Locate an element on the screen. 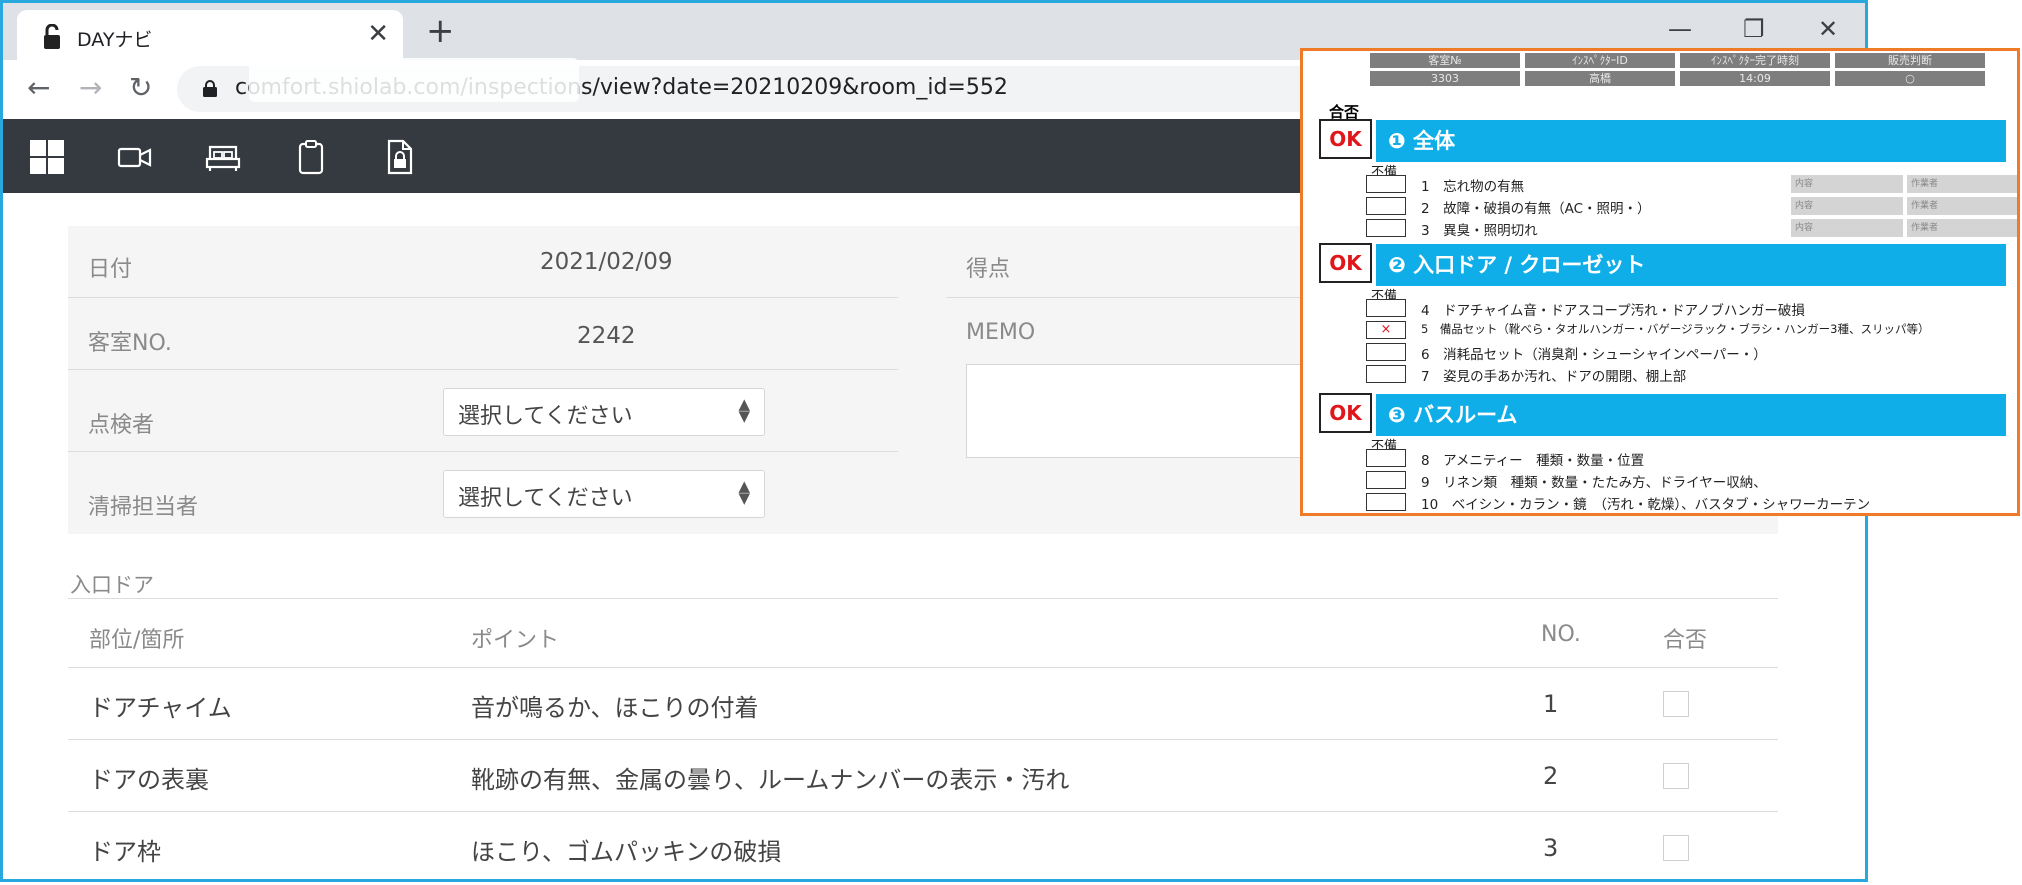 The height and width of the screenshot is (885, 2022). tab-title: DAYナビ is located at coordinates (115, 40).